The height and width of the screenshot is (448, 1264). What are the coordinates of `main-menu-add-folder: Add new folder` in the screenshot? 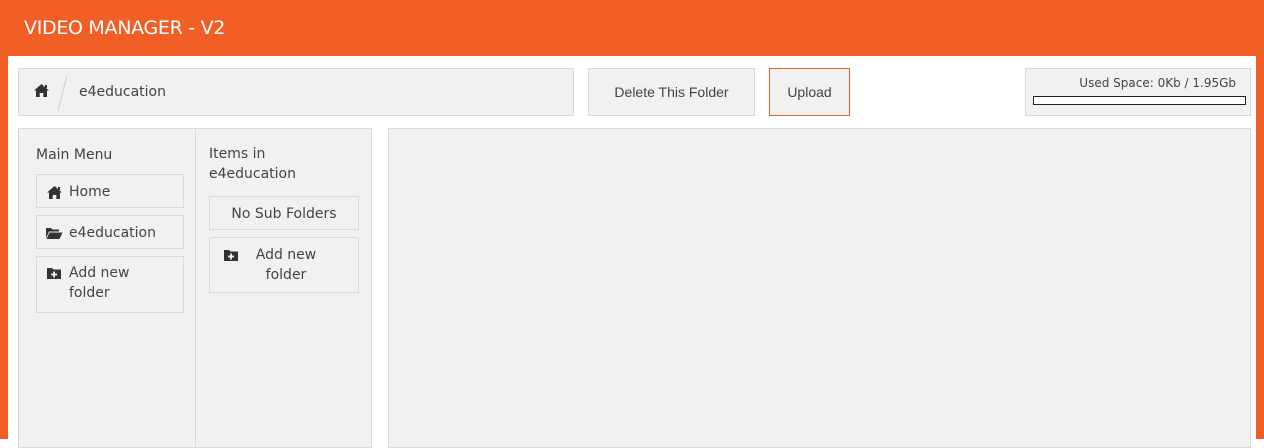 It's located at (110, 284).